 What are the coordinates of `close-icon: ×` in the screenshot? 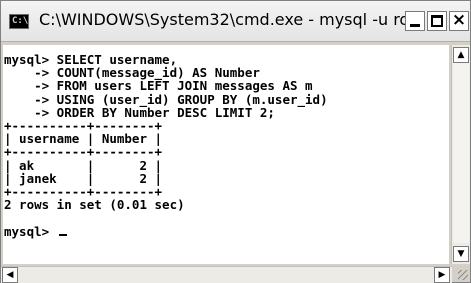 It's located at (459, 20).